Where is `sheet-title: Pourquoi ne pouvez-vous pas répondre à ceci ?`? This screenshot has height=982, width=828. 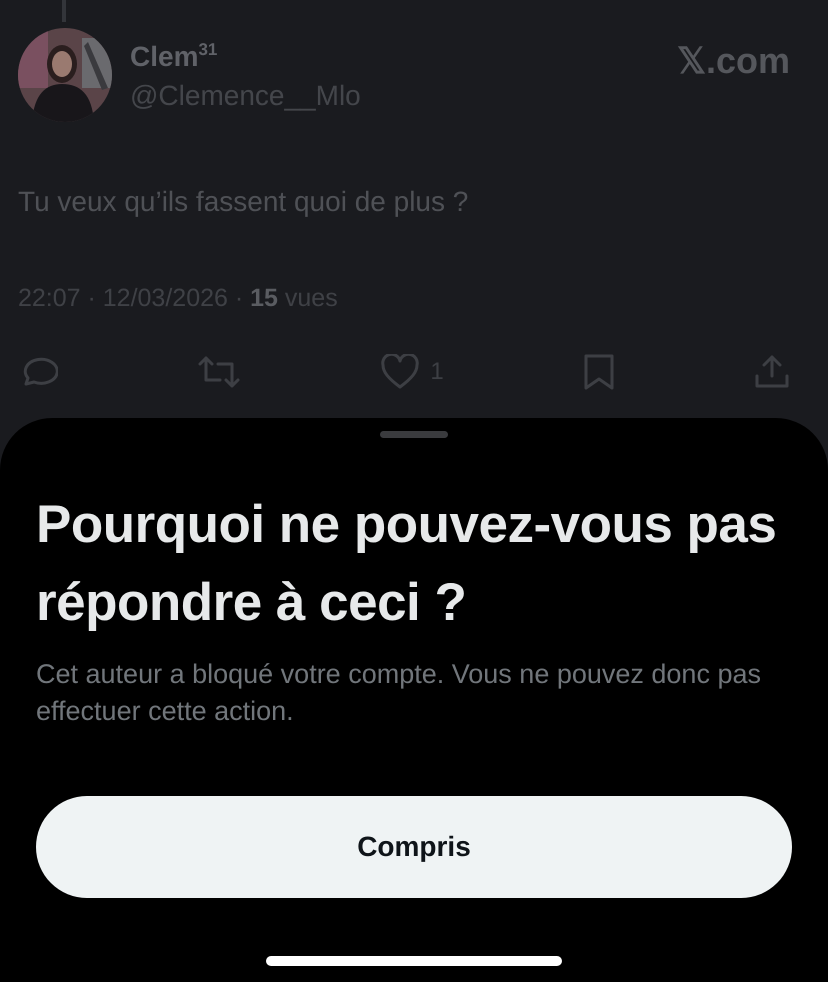 sheet-title: Pourquoi ne pouvez-vous pas répondre à ceci ? is located at coordinates (407, 564).